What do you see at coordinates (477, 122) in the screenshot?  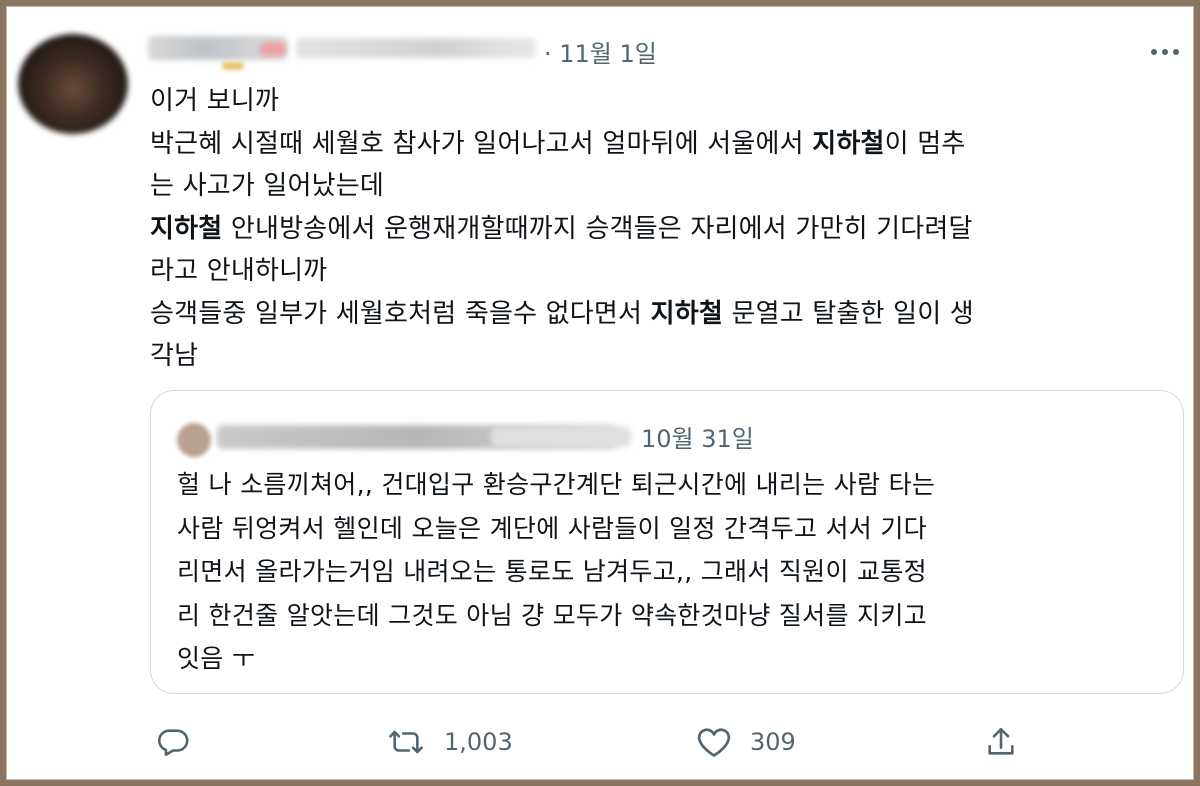 I see `tweet-text-segment: 이거 보니까 박근혜 시절때 세월호 참사가 일어나고서 얼마뒤에 서울에서` at bounding box center [477, 122].